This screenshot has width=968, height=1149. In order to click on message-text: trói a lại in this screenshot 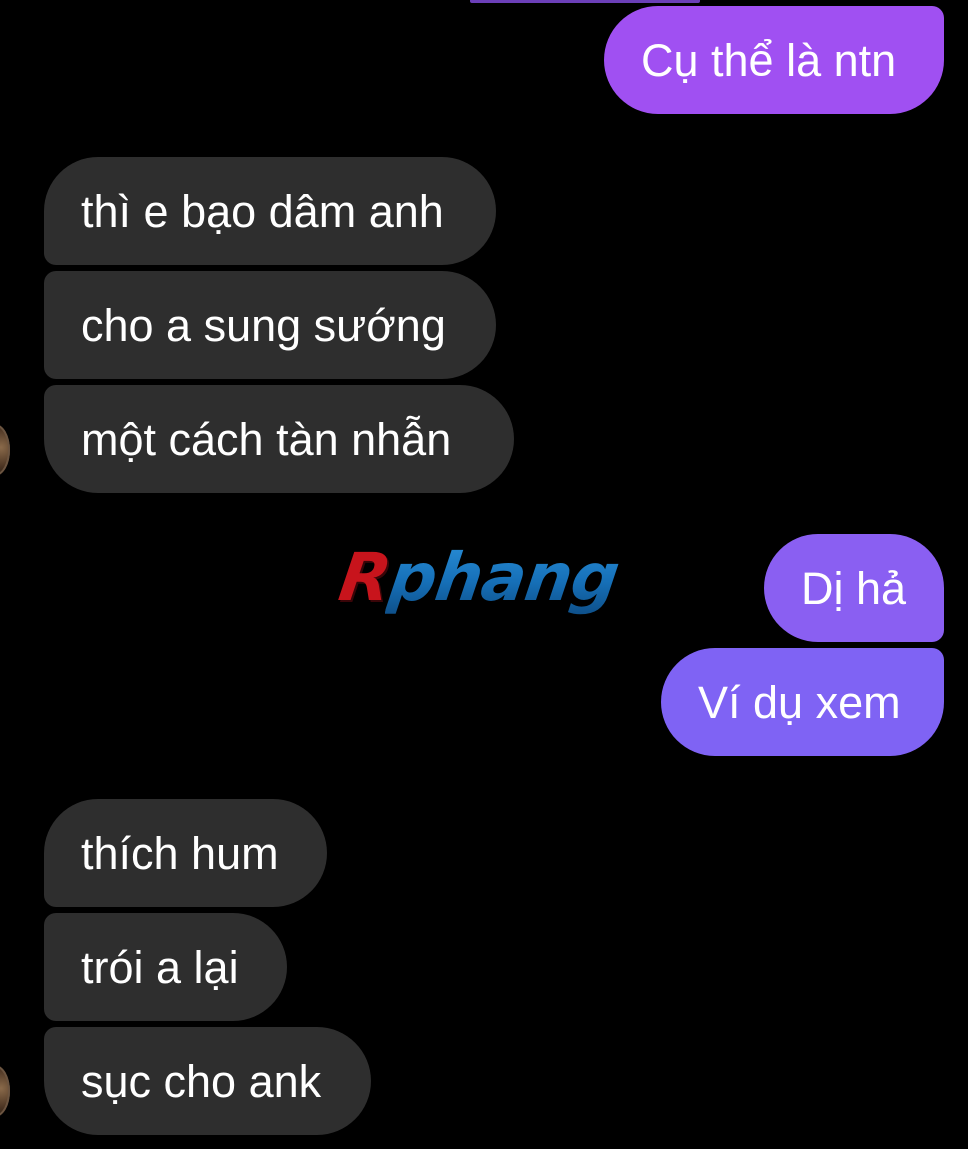, I will do `click(160, 967)`.